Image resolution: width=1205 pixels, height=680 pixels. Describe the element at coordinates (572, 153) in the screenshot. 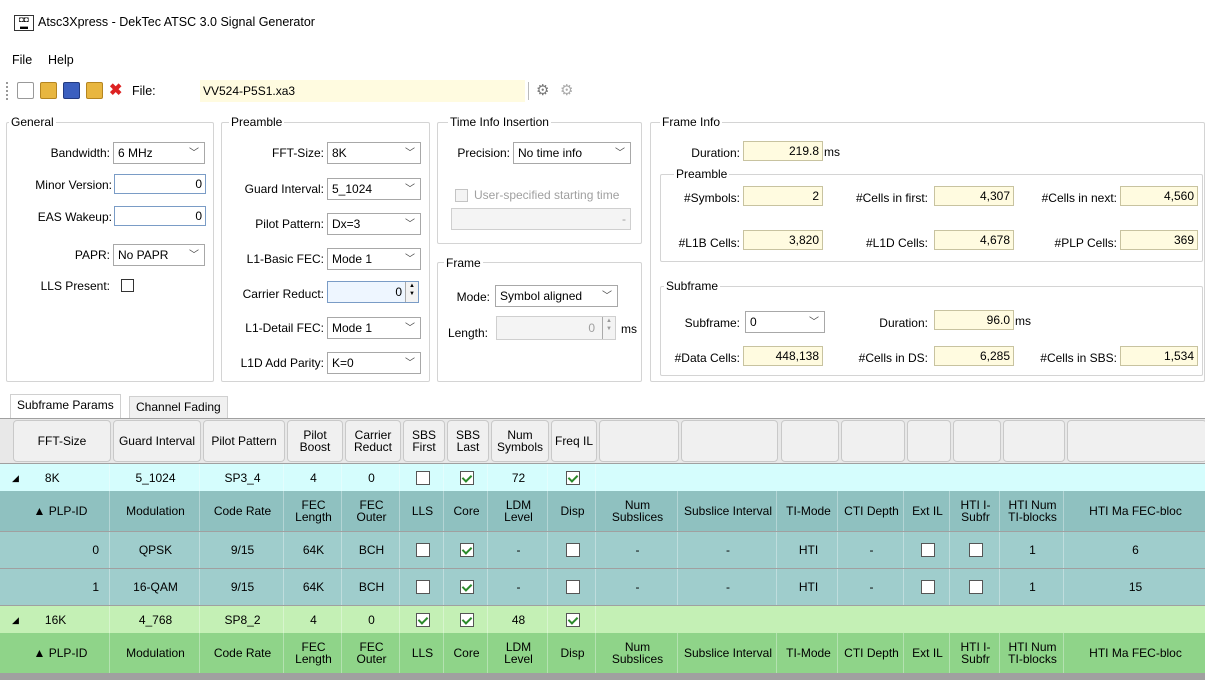

I see `precision-select: No time info ﹀` at that location.